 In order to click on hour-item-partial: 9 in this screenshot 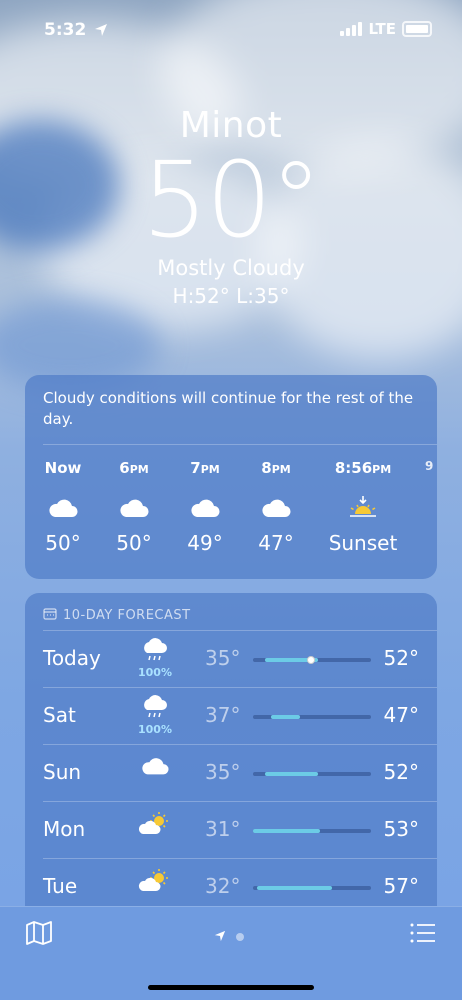, I will do `click(429, 466)`.